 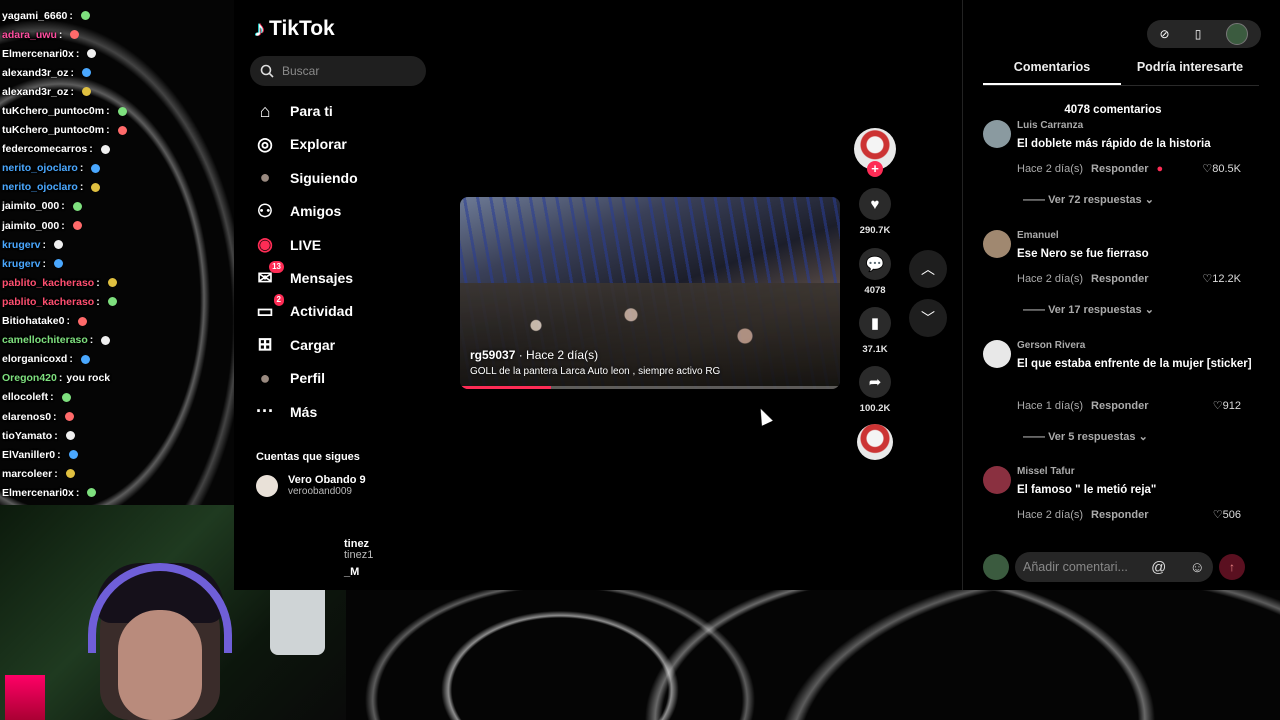 I want to click on sidebar-item-m-s: ··· Más, so click(x=339, y=412).